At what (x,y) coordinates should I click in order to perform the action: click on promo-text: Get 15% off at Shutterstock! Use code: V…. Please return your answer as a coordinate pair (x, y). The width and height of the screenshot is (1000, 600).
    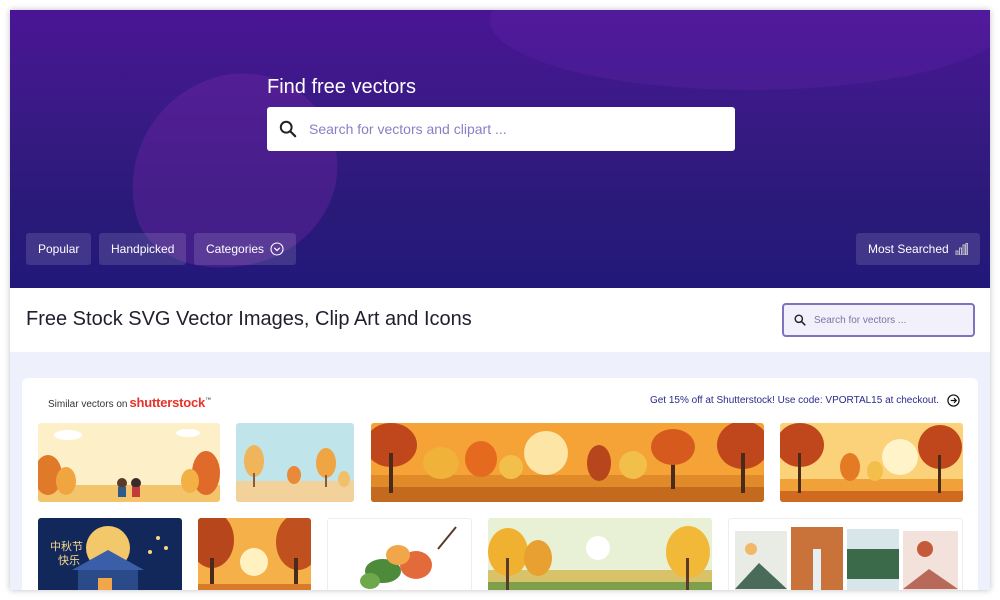
    Looking at the image, I should click on (794, 400).